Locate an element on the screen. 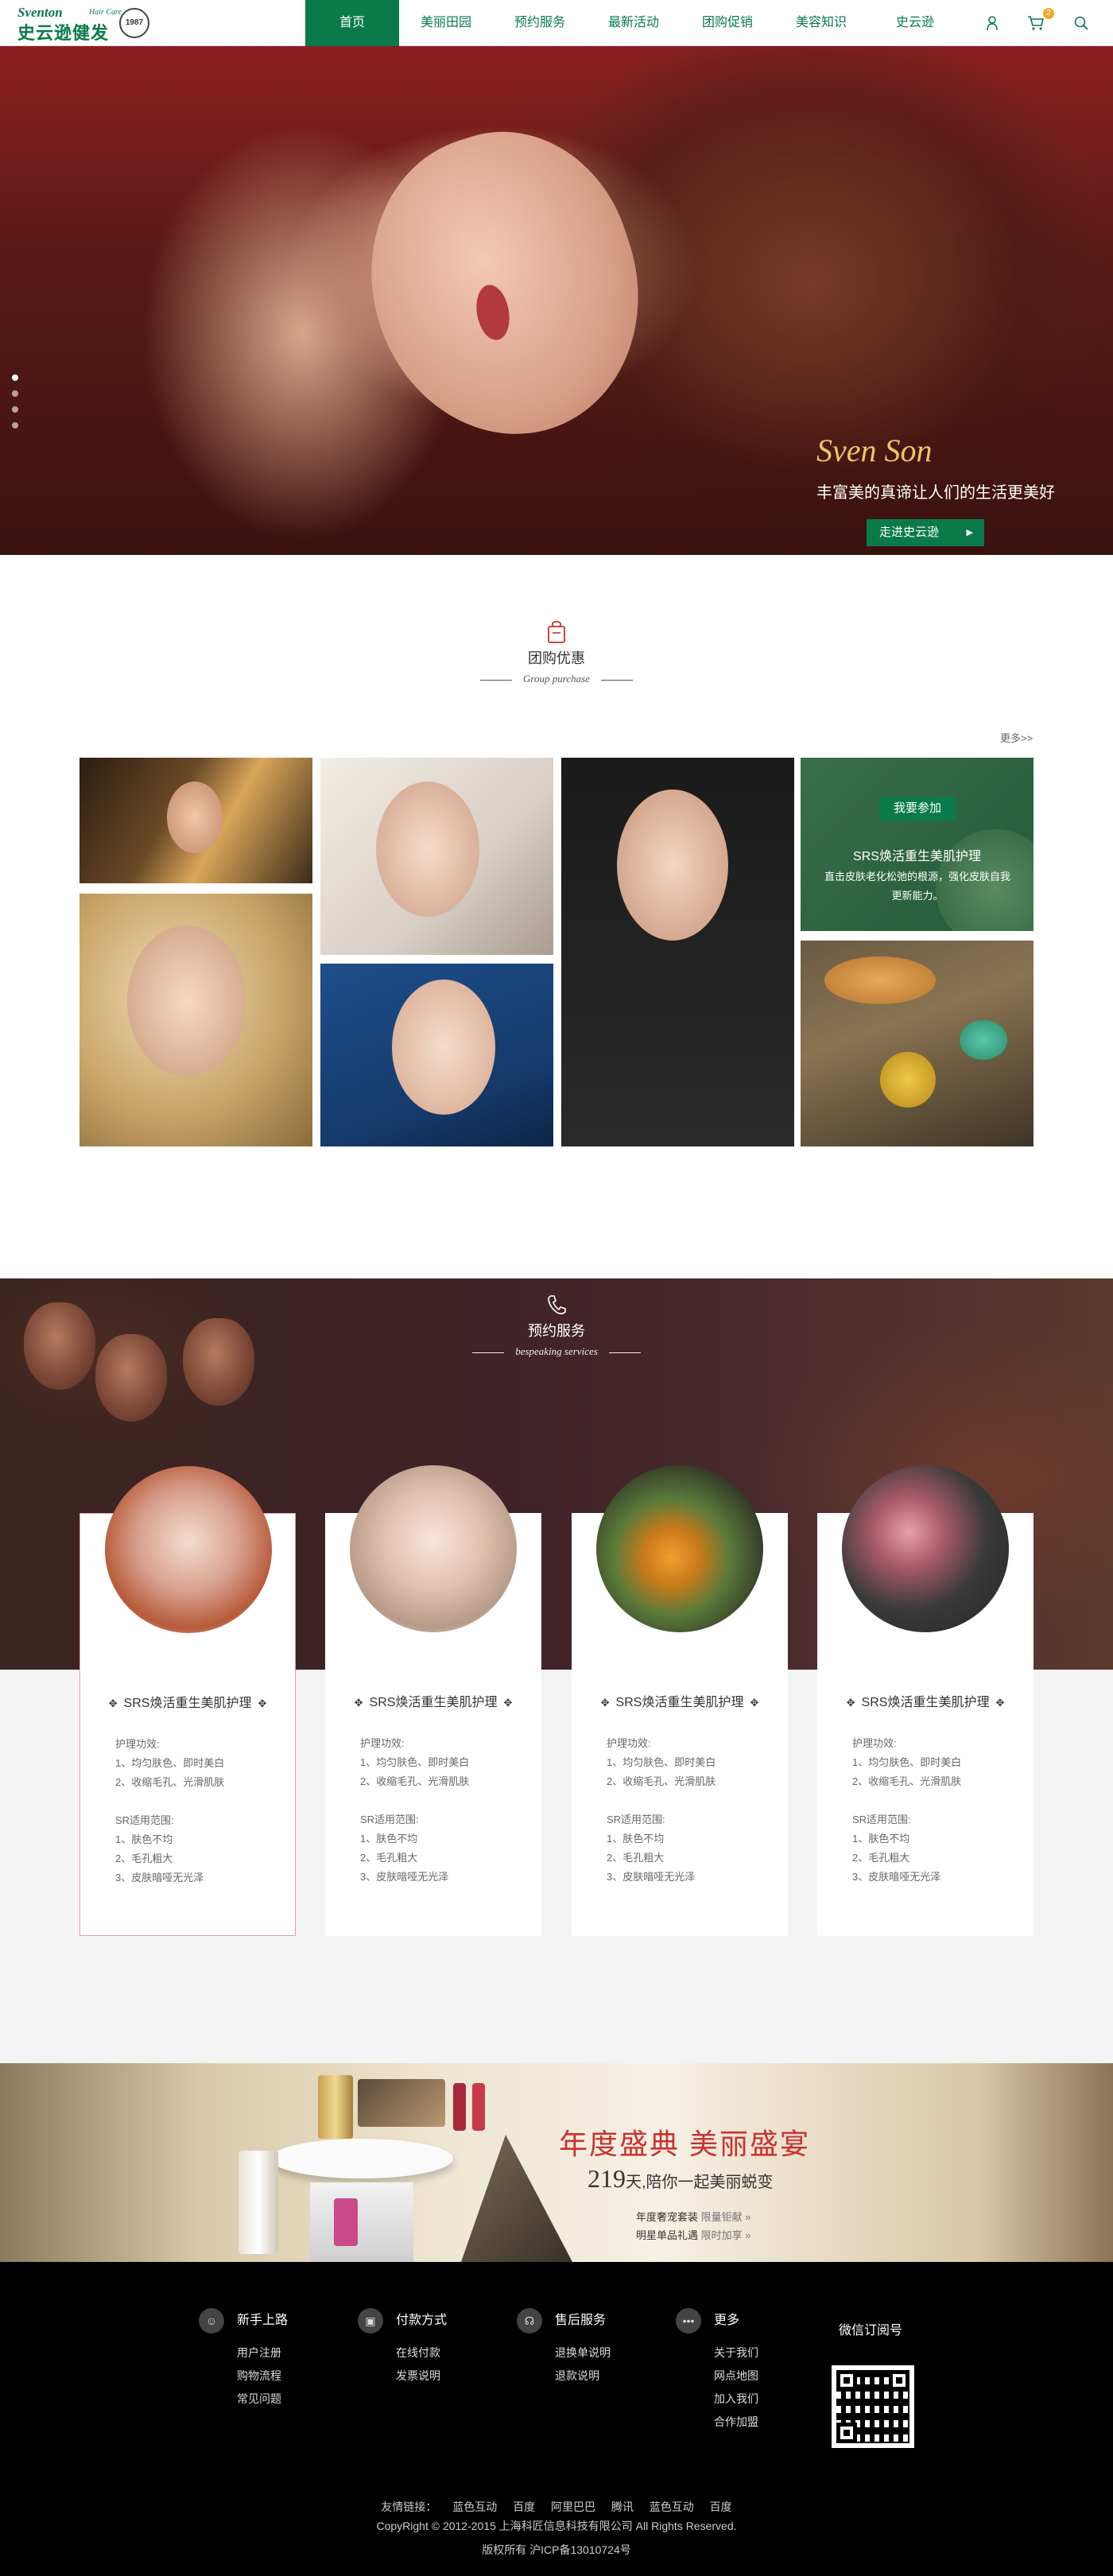 This screenshot has height=2576, width=1113. footer-link-shopping-flow: 购物流程 is located at coordinates (262, 2376).